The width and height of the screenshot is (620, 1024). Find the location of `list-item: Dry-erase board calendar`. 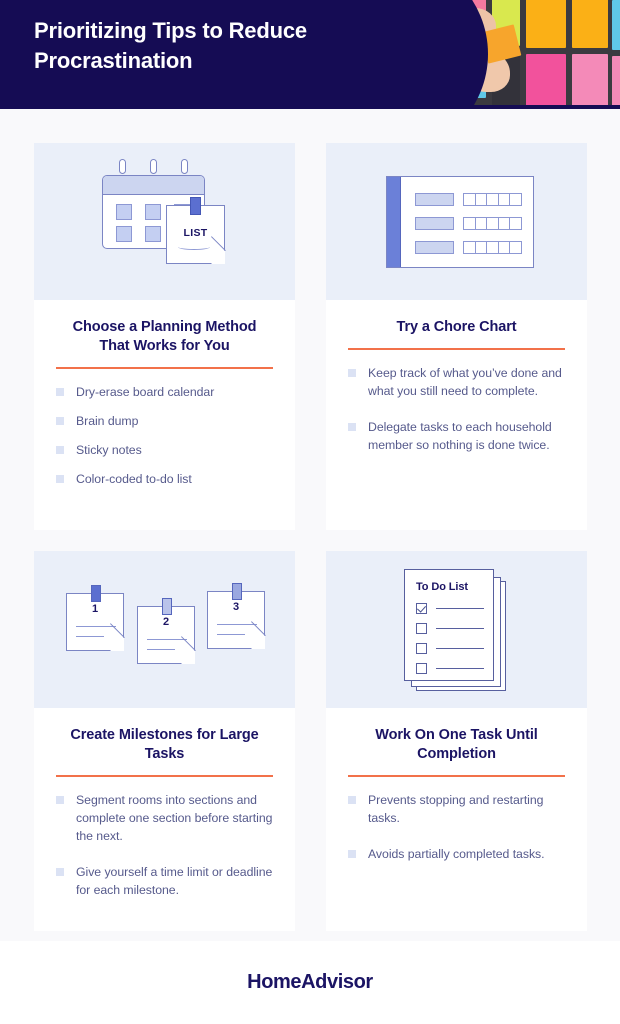

list-item: Dry-erase board calendar is located at coordinates (164, 392).